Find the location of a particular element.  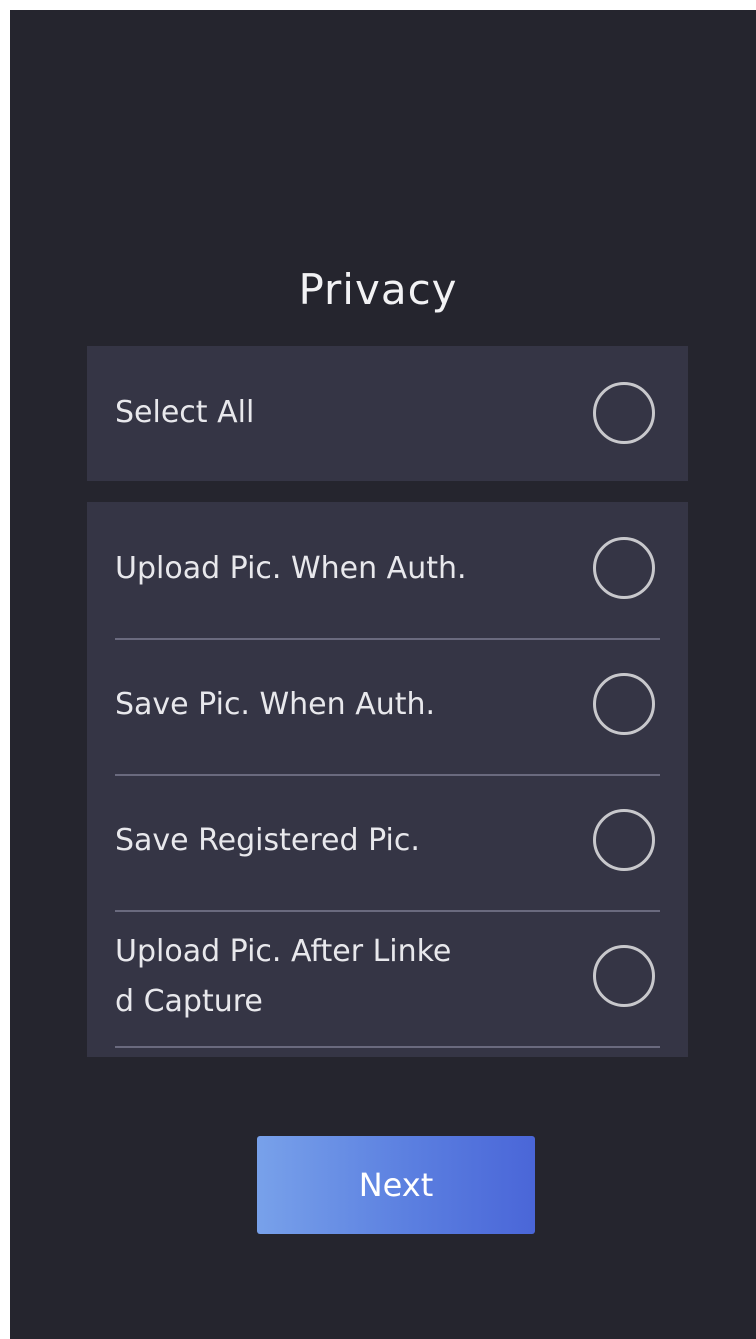

divider is located at coordinates (387, 1047).